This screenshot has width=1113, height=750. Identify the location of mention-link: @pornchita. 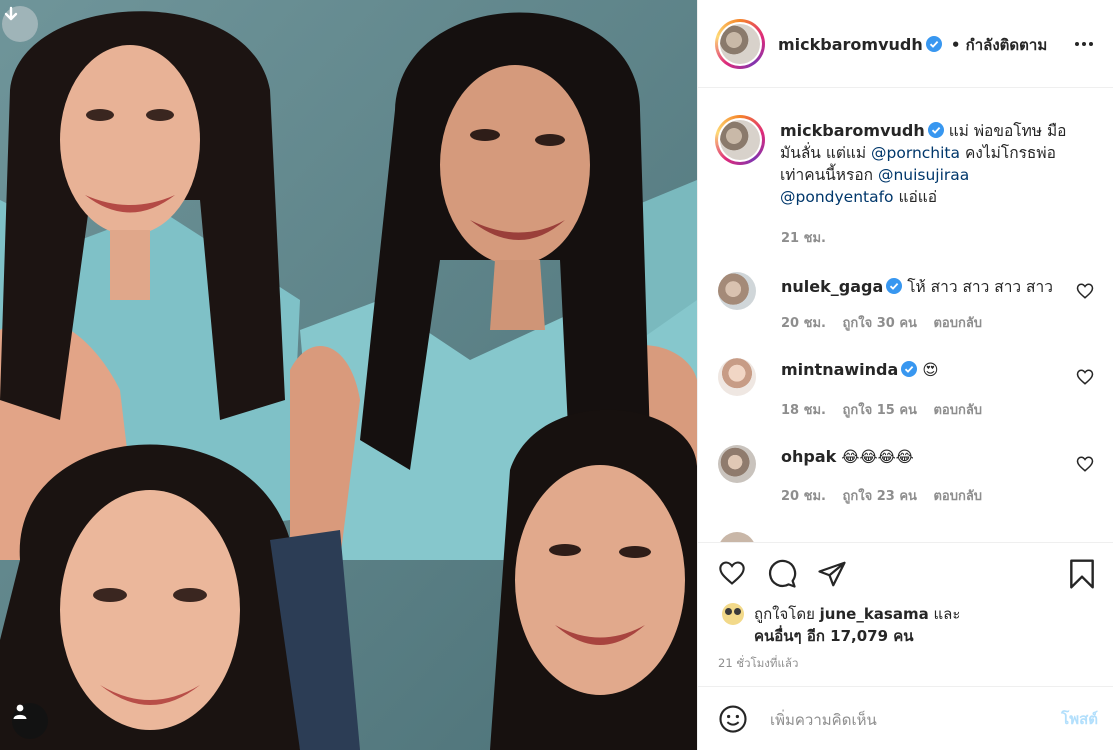
(915, 153).